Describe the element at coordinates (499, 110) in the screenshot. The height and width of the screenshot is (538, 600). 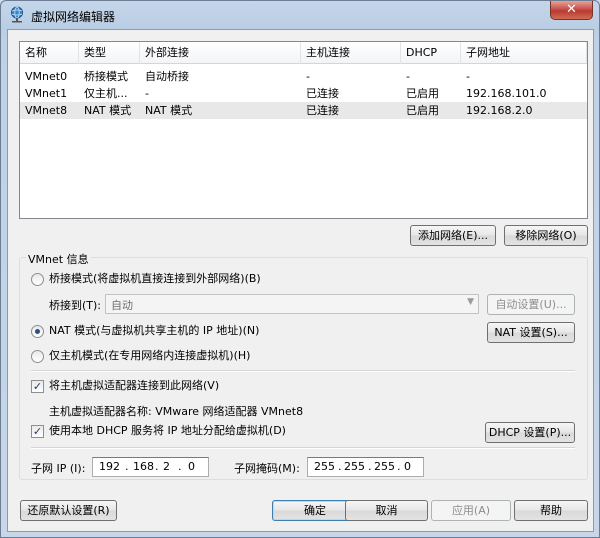
I see `cell-subnet: 192.168.2.0` at that location.